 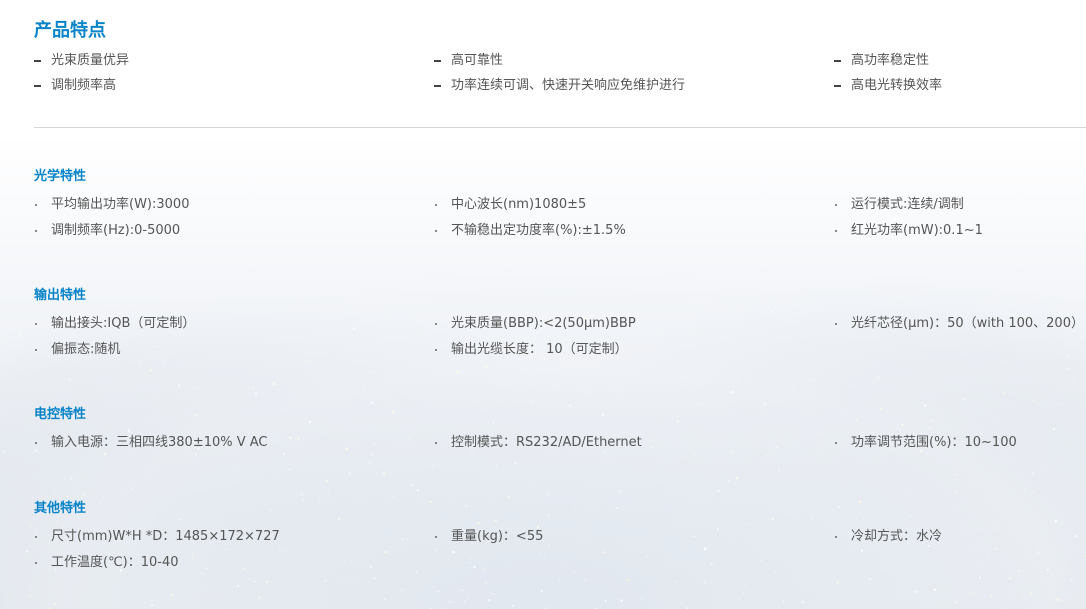 I want to click on other-section-title: 其他特性, so click(x=60, y=508).